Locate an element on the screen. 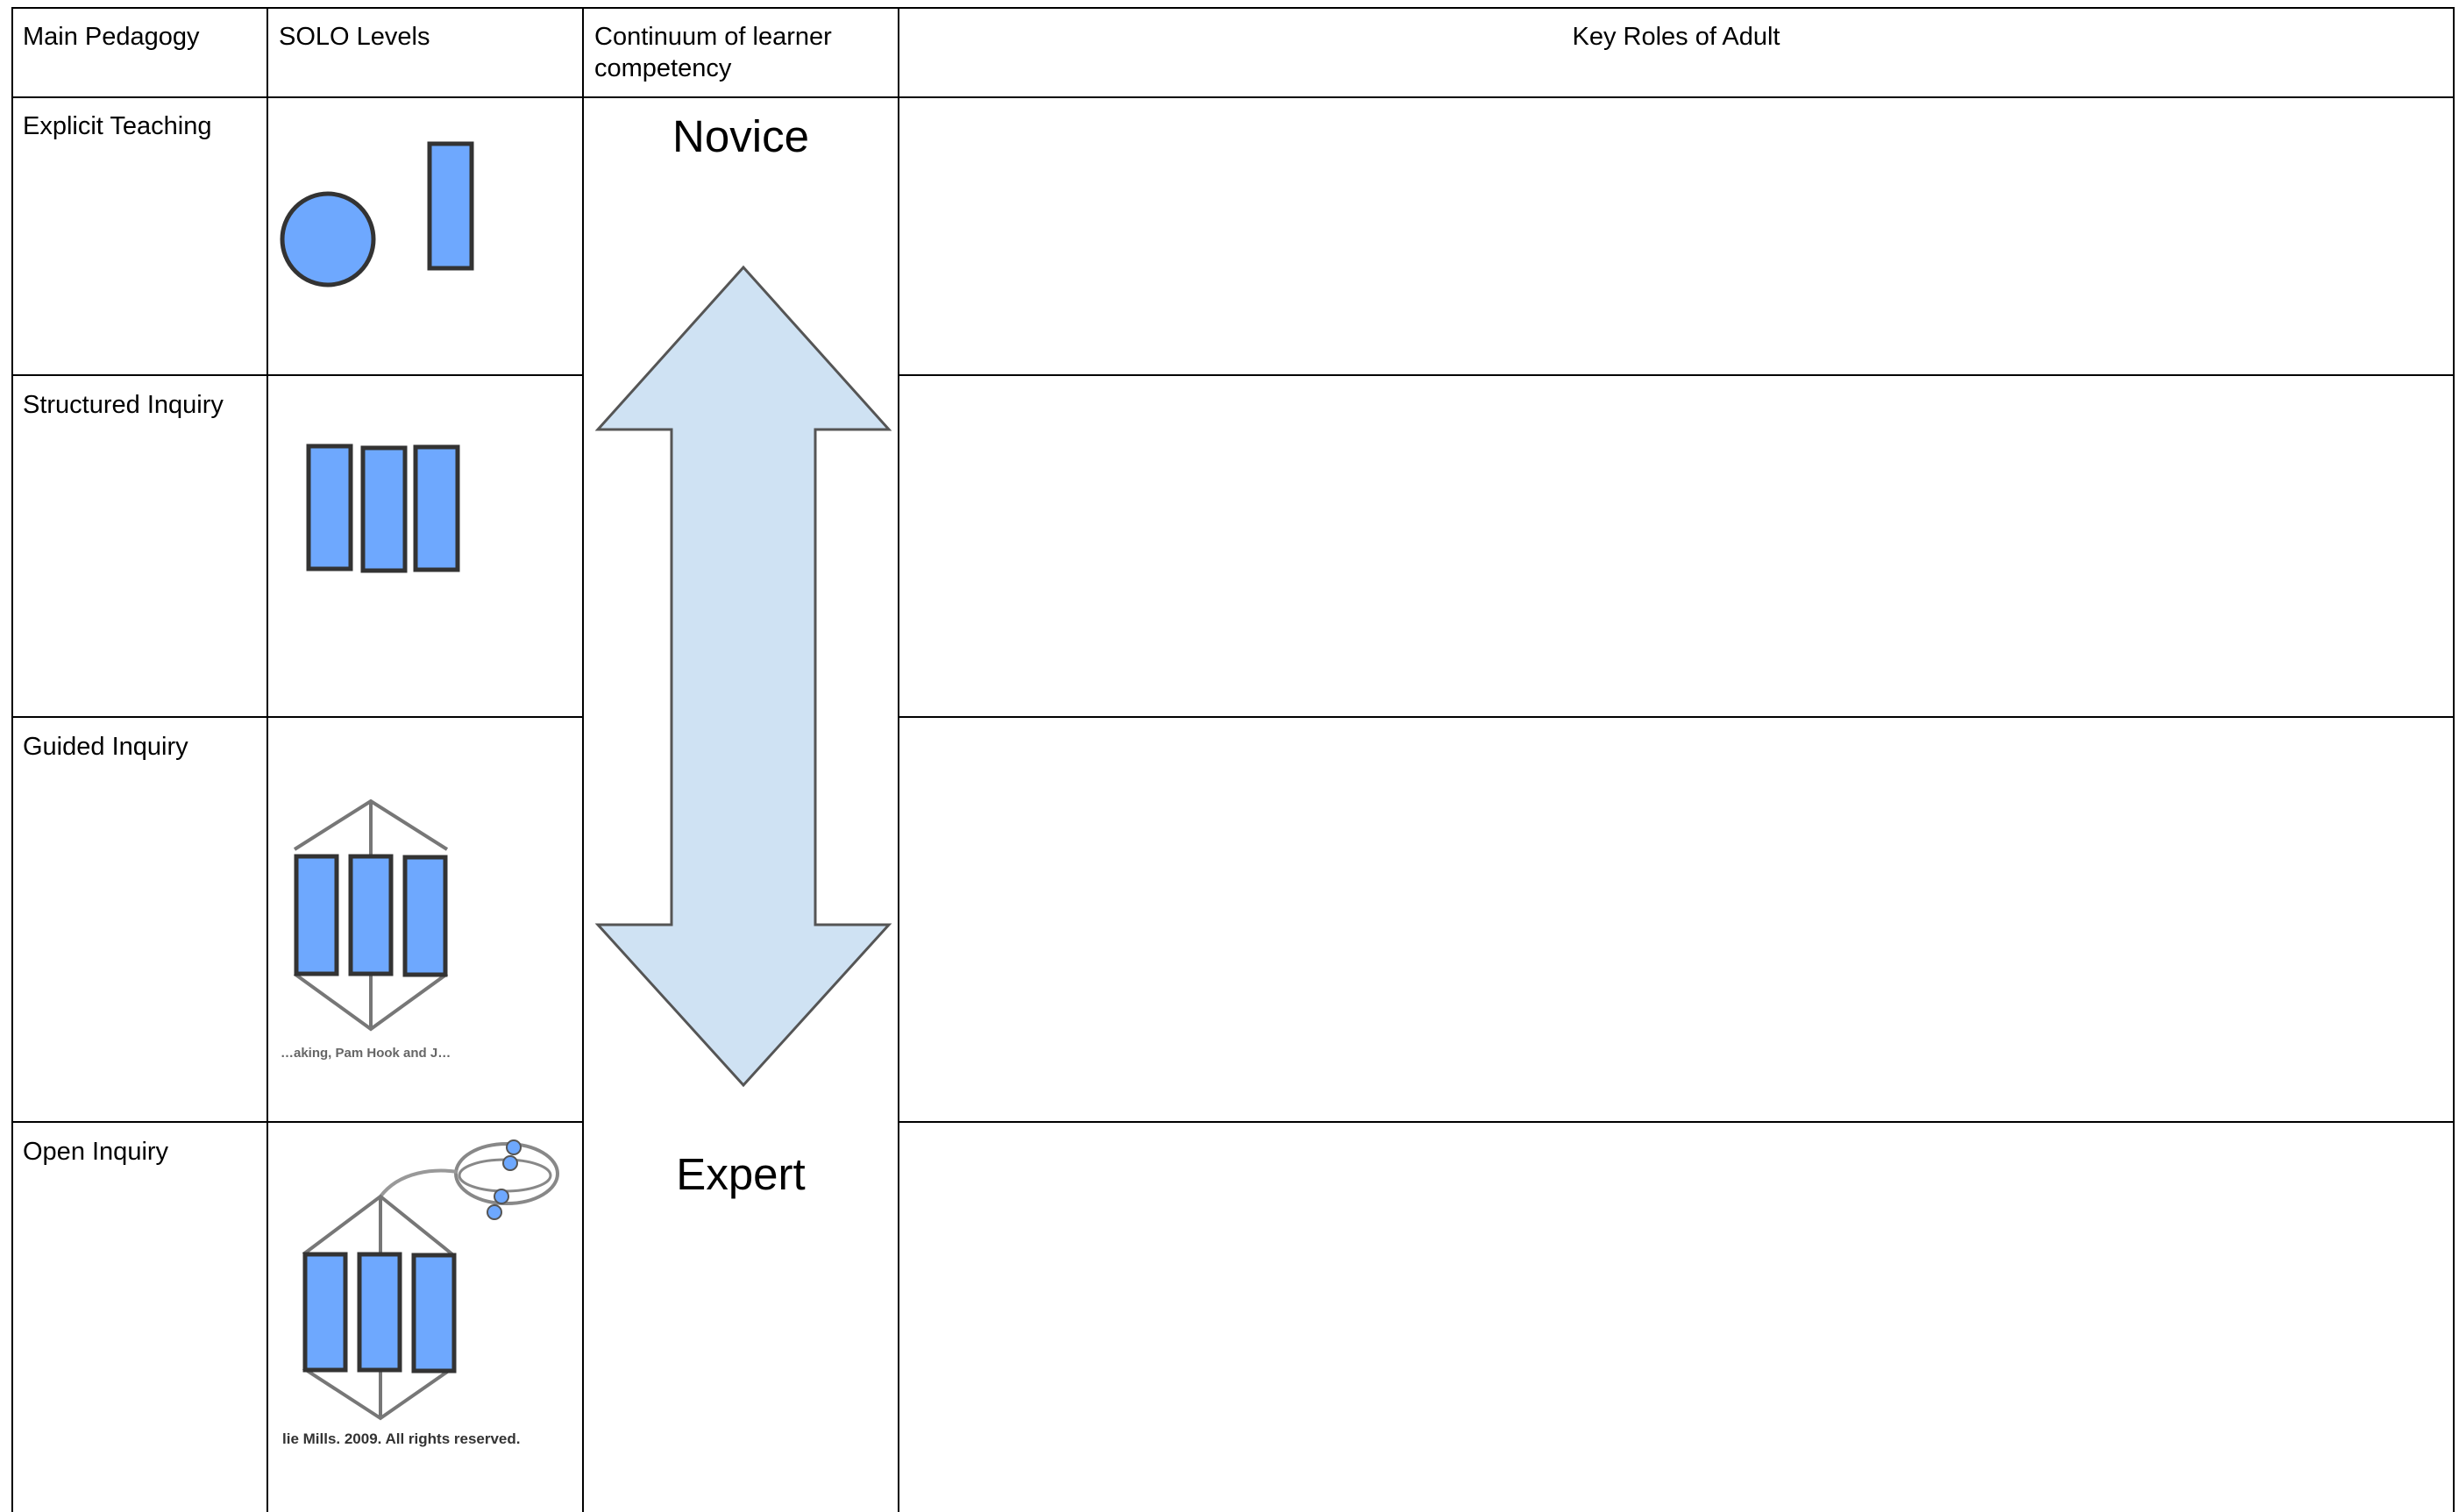  grid-line-row3-bottom-right is located at coordinates (1677, 1122).